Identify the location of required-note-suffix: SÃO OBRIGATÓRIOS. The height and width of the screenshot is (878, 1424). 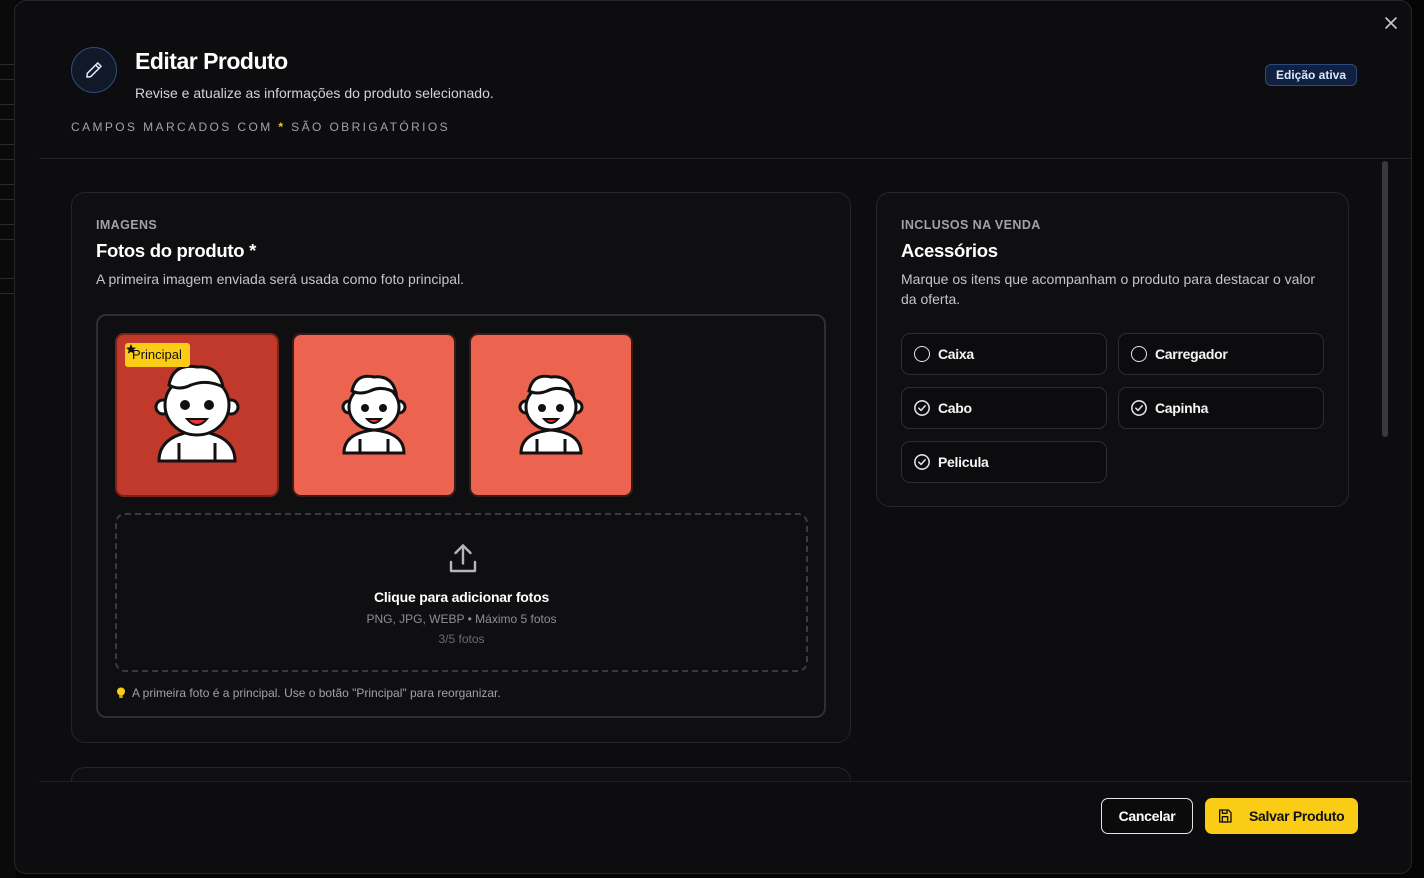
(371, 127).